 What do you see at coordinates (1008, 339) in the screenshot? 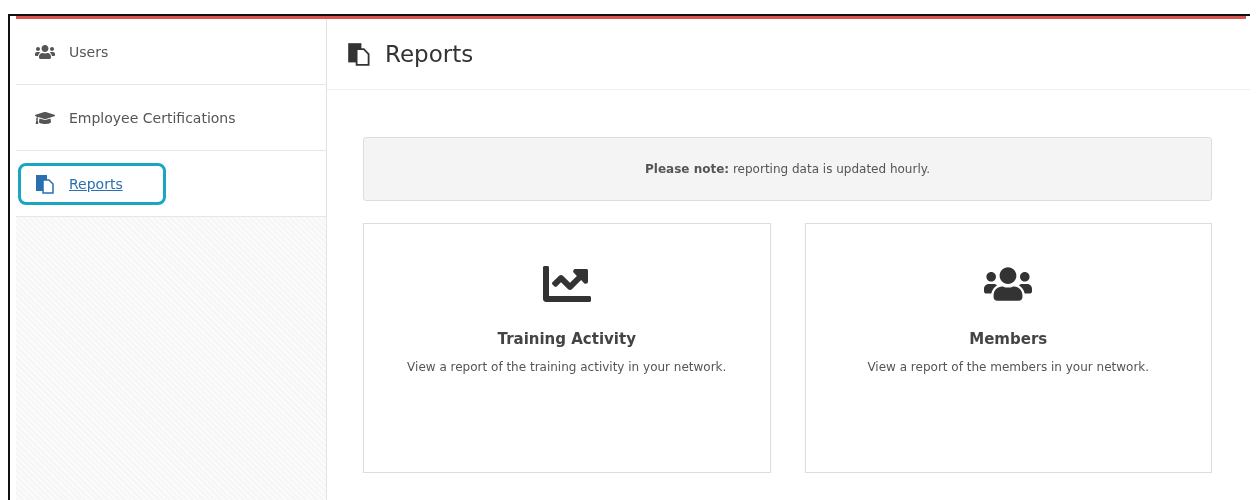
I see `card-title: Members` at bounding box center [1008, 339].